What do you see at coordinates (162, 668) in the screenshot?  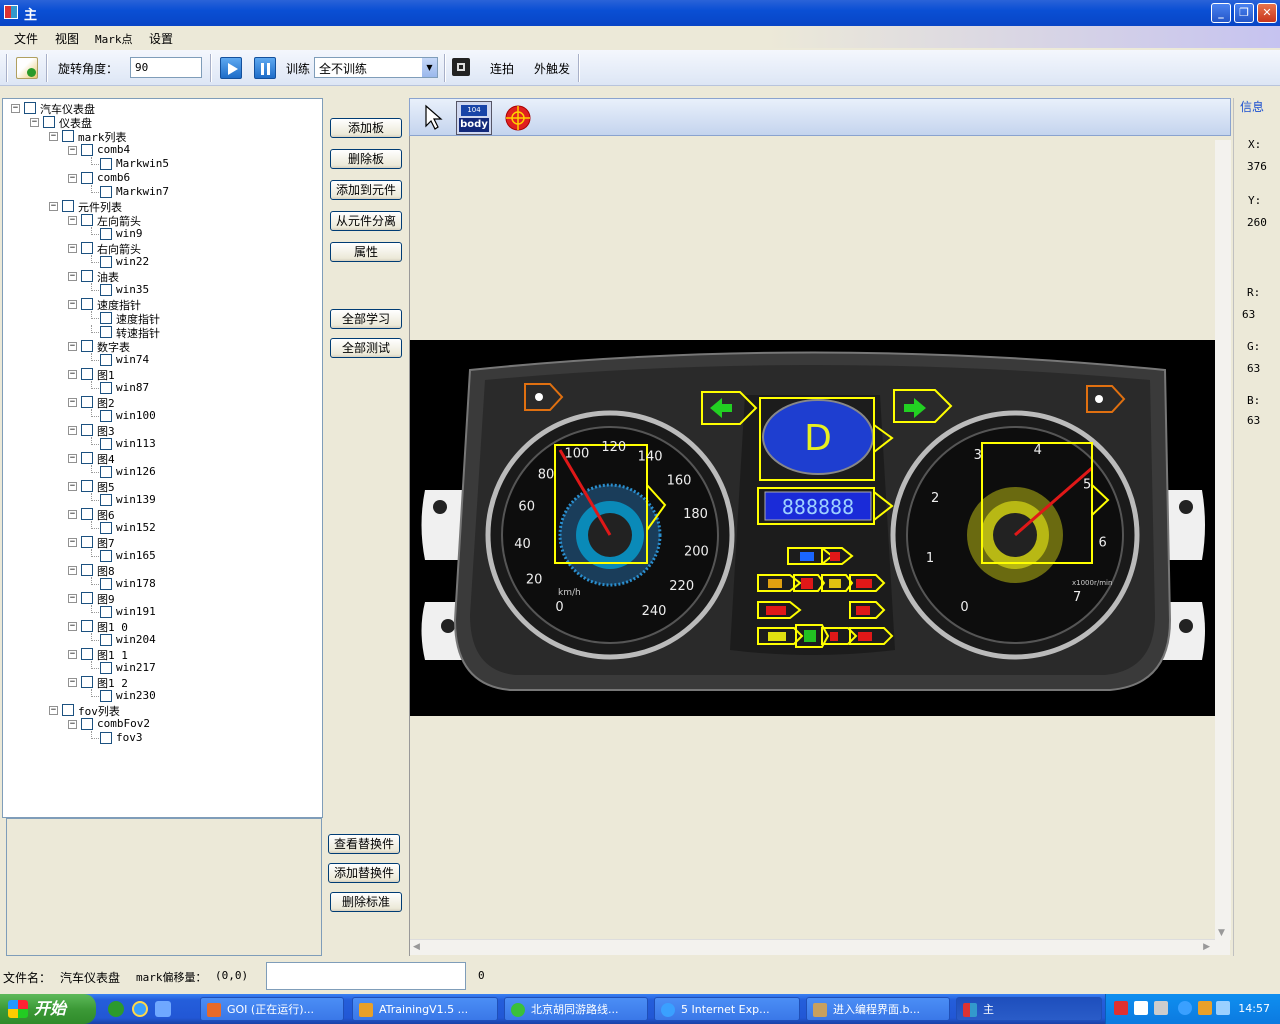 I see `tree-node: win217` at bounding box center [162, 668].